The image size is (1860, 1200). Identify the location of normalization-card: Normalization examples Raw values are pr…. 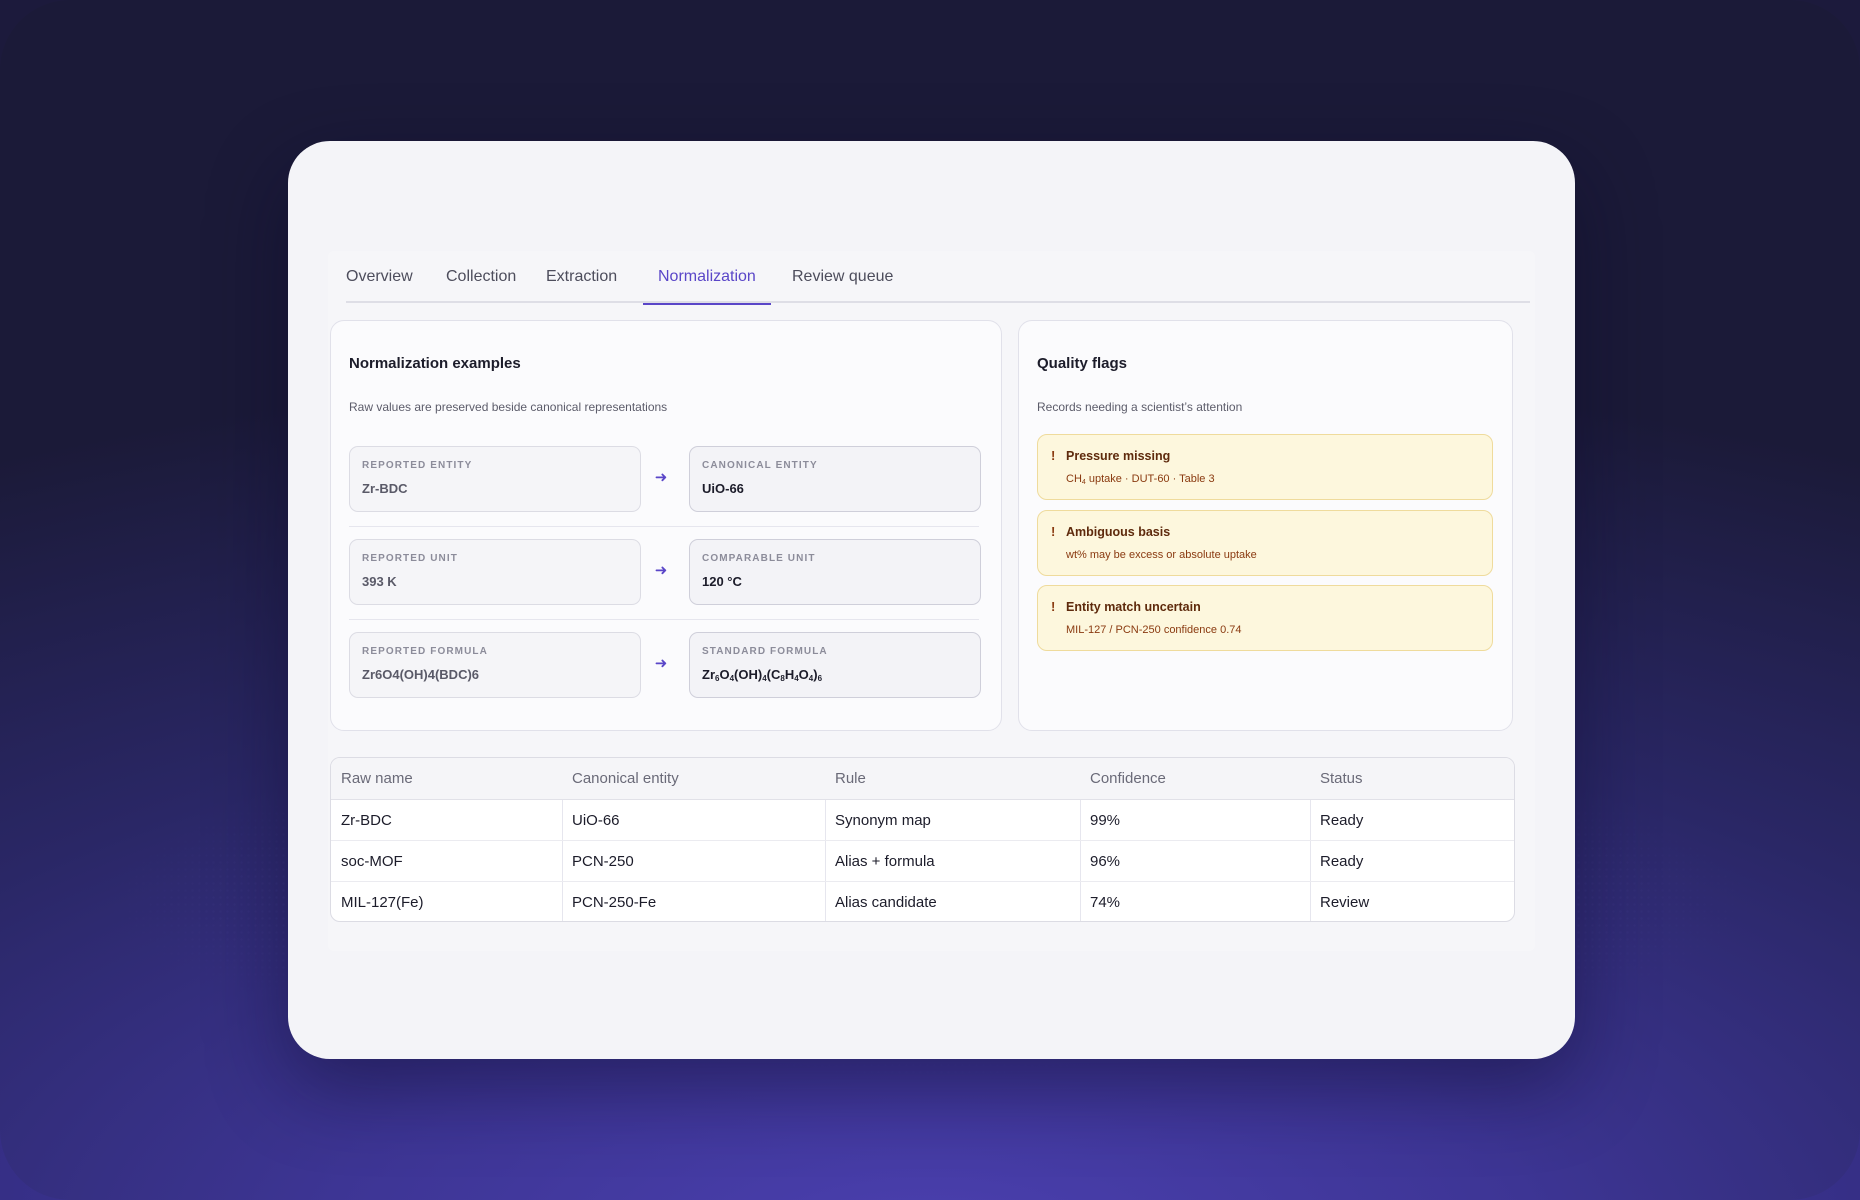
(666, 525).